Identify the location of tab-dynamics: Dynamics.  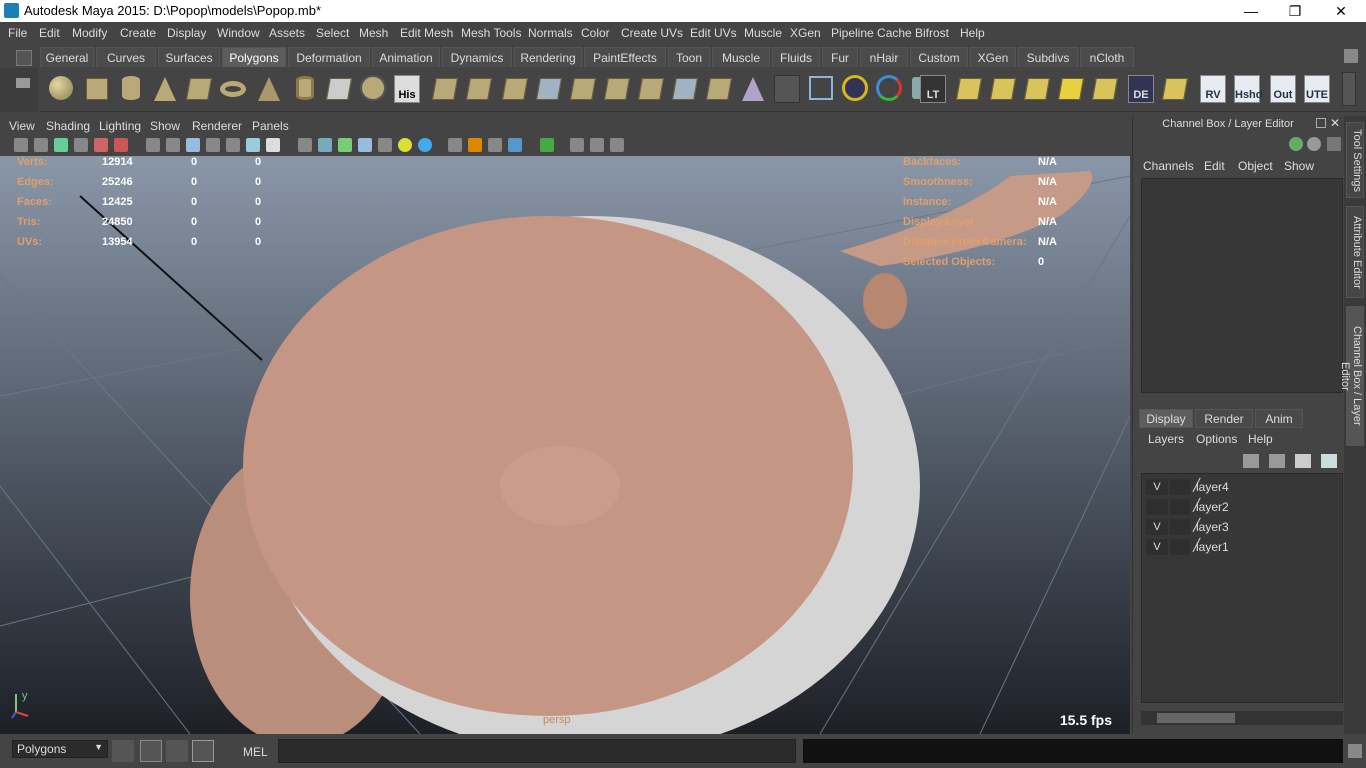
(477, 57).